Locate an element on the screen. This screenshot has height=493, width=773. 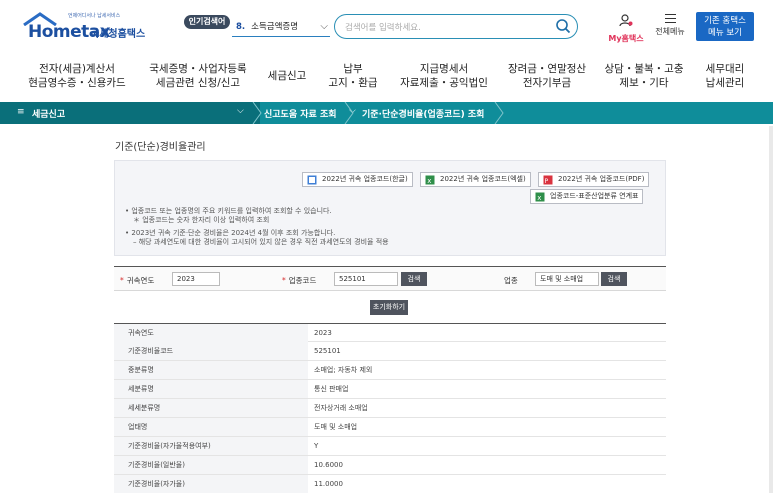
nav-payment: 납부고지・환급 is located at coordinates (353, 76).